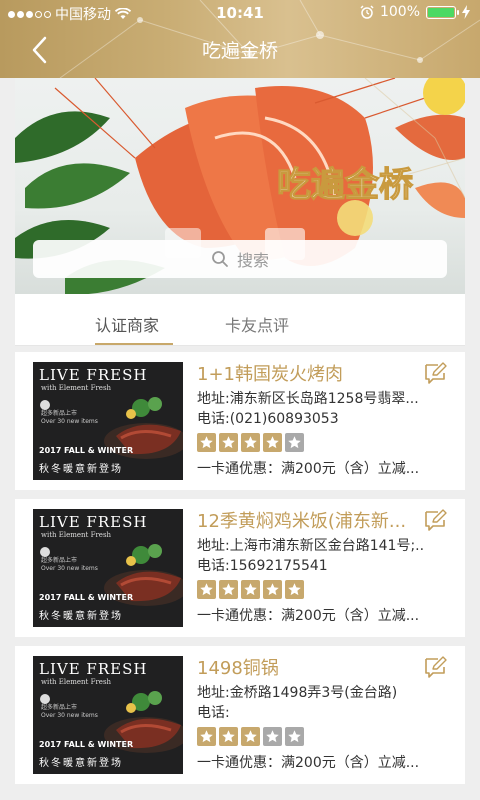 The height and width of the screenshot is (800, 480). I want to click on banner-logo-text: 吃遍金桥, so click(345, 185).